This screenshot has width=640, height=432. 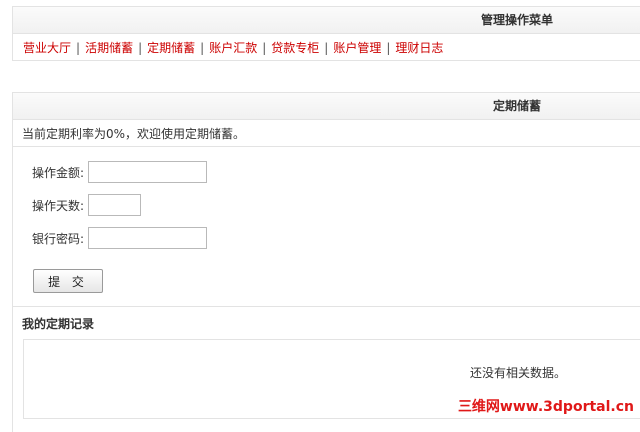 I want to click on nav-item-loans: 贷款专柜, so click(x=295, y=48).